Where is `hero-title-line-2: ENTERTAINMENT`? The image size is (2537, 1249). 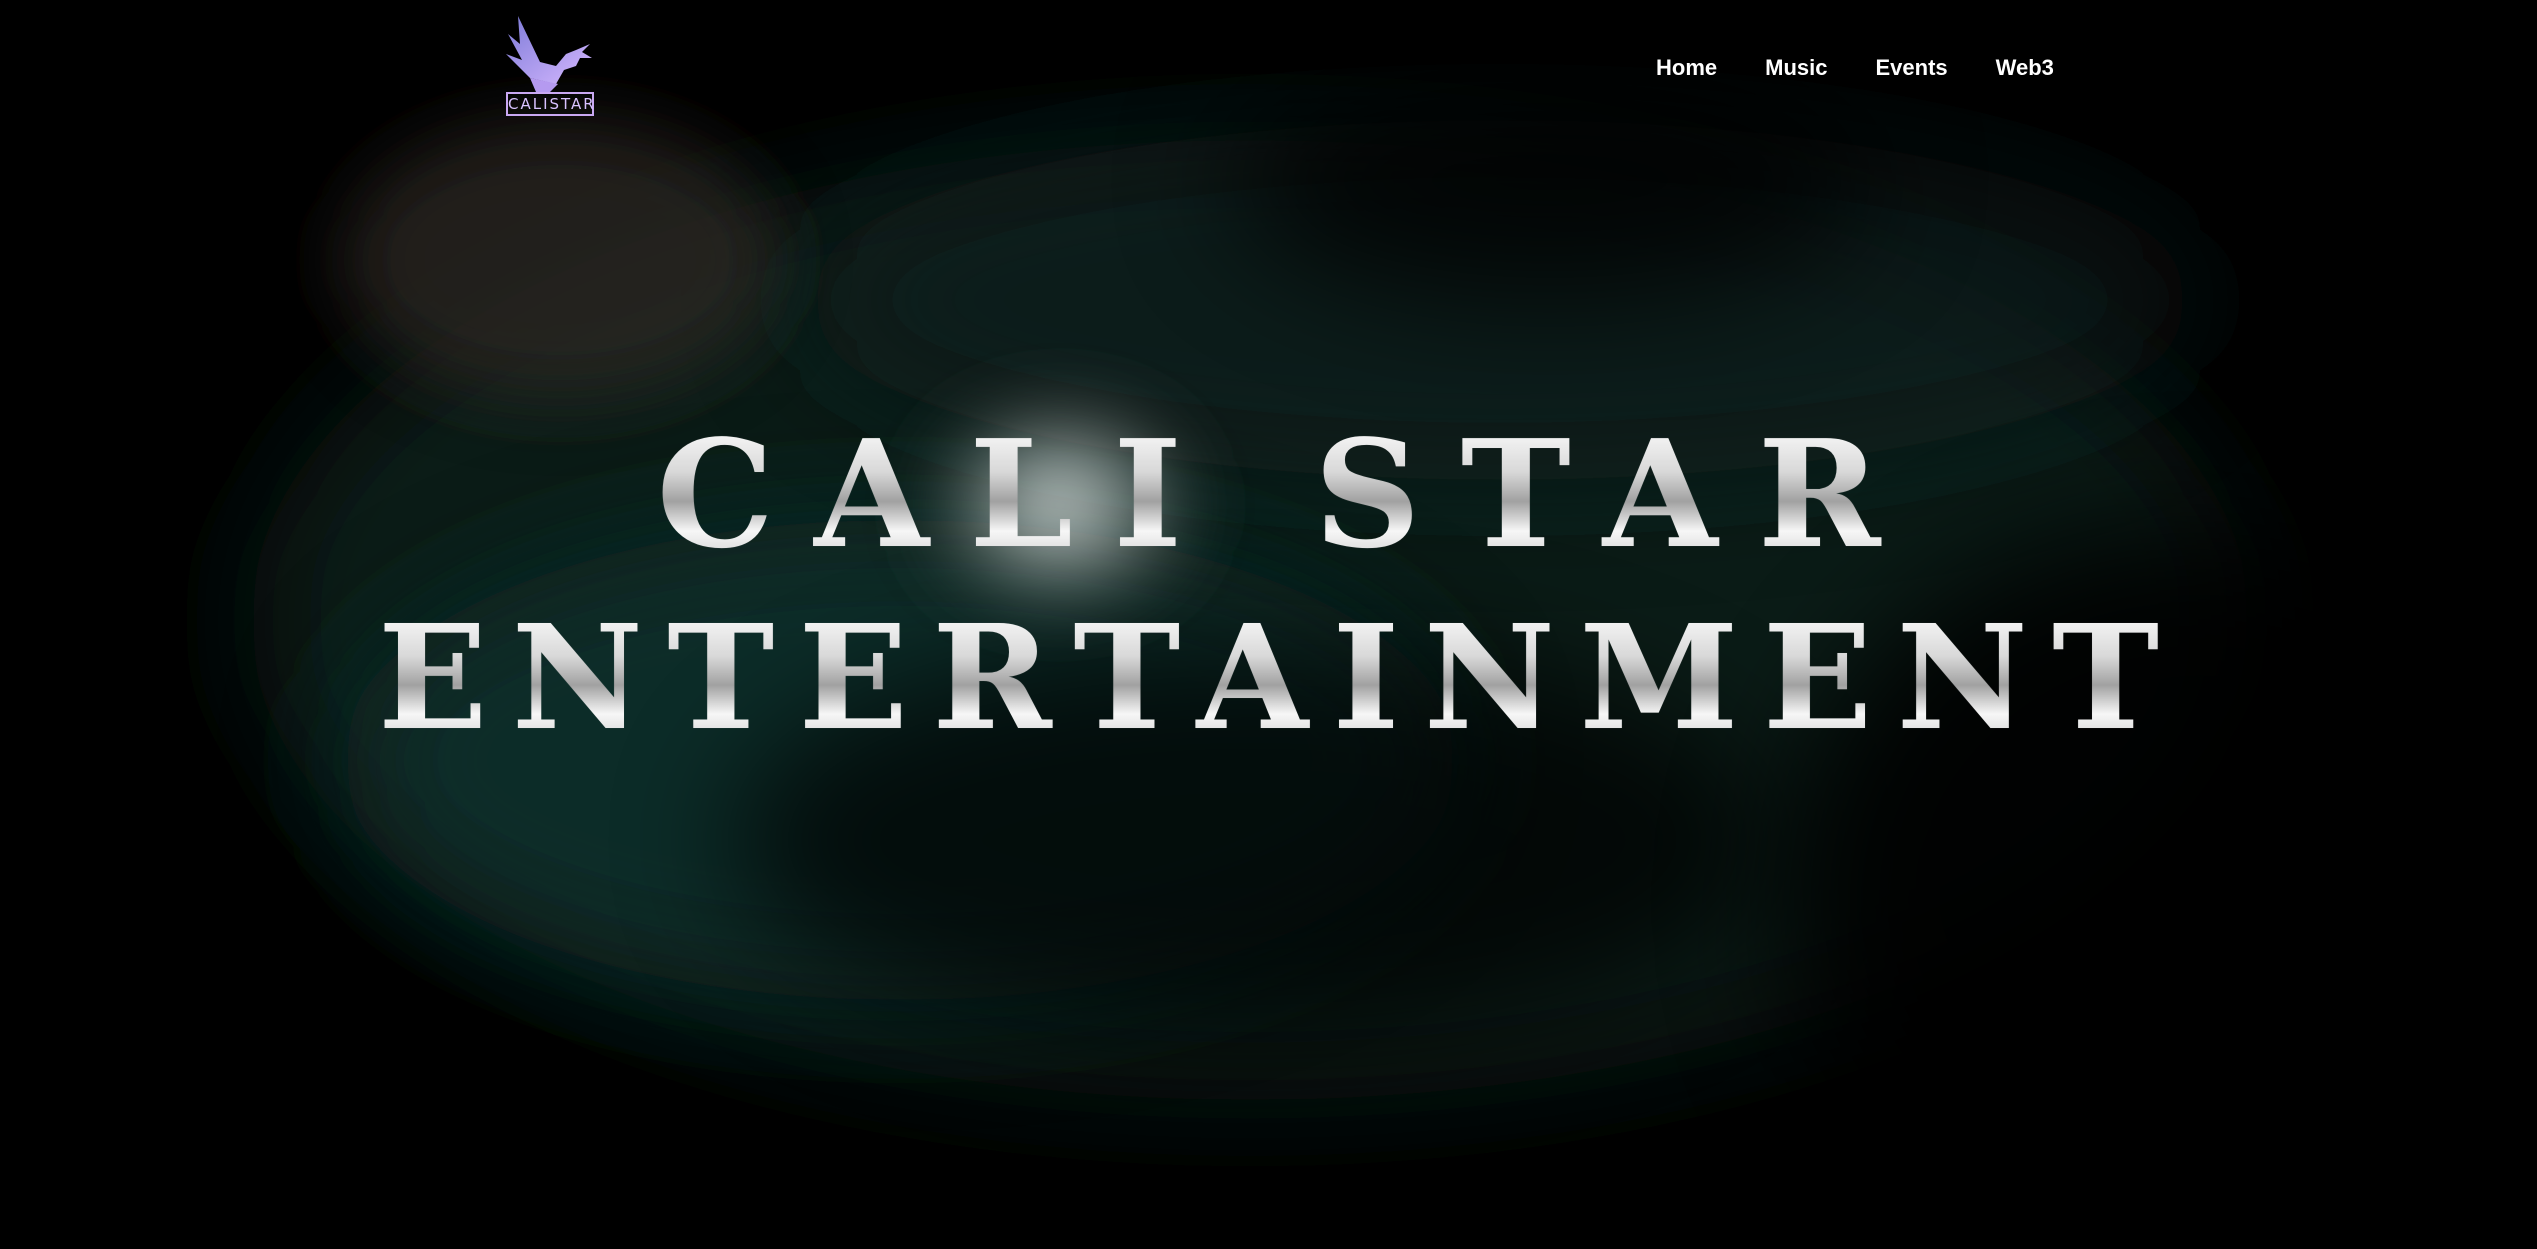 hero-title-line-2: ENTERTAINMENT is located at coordinates (1280, 678).